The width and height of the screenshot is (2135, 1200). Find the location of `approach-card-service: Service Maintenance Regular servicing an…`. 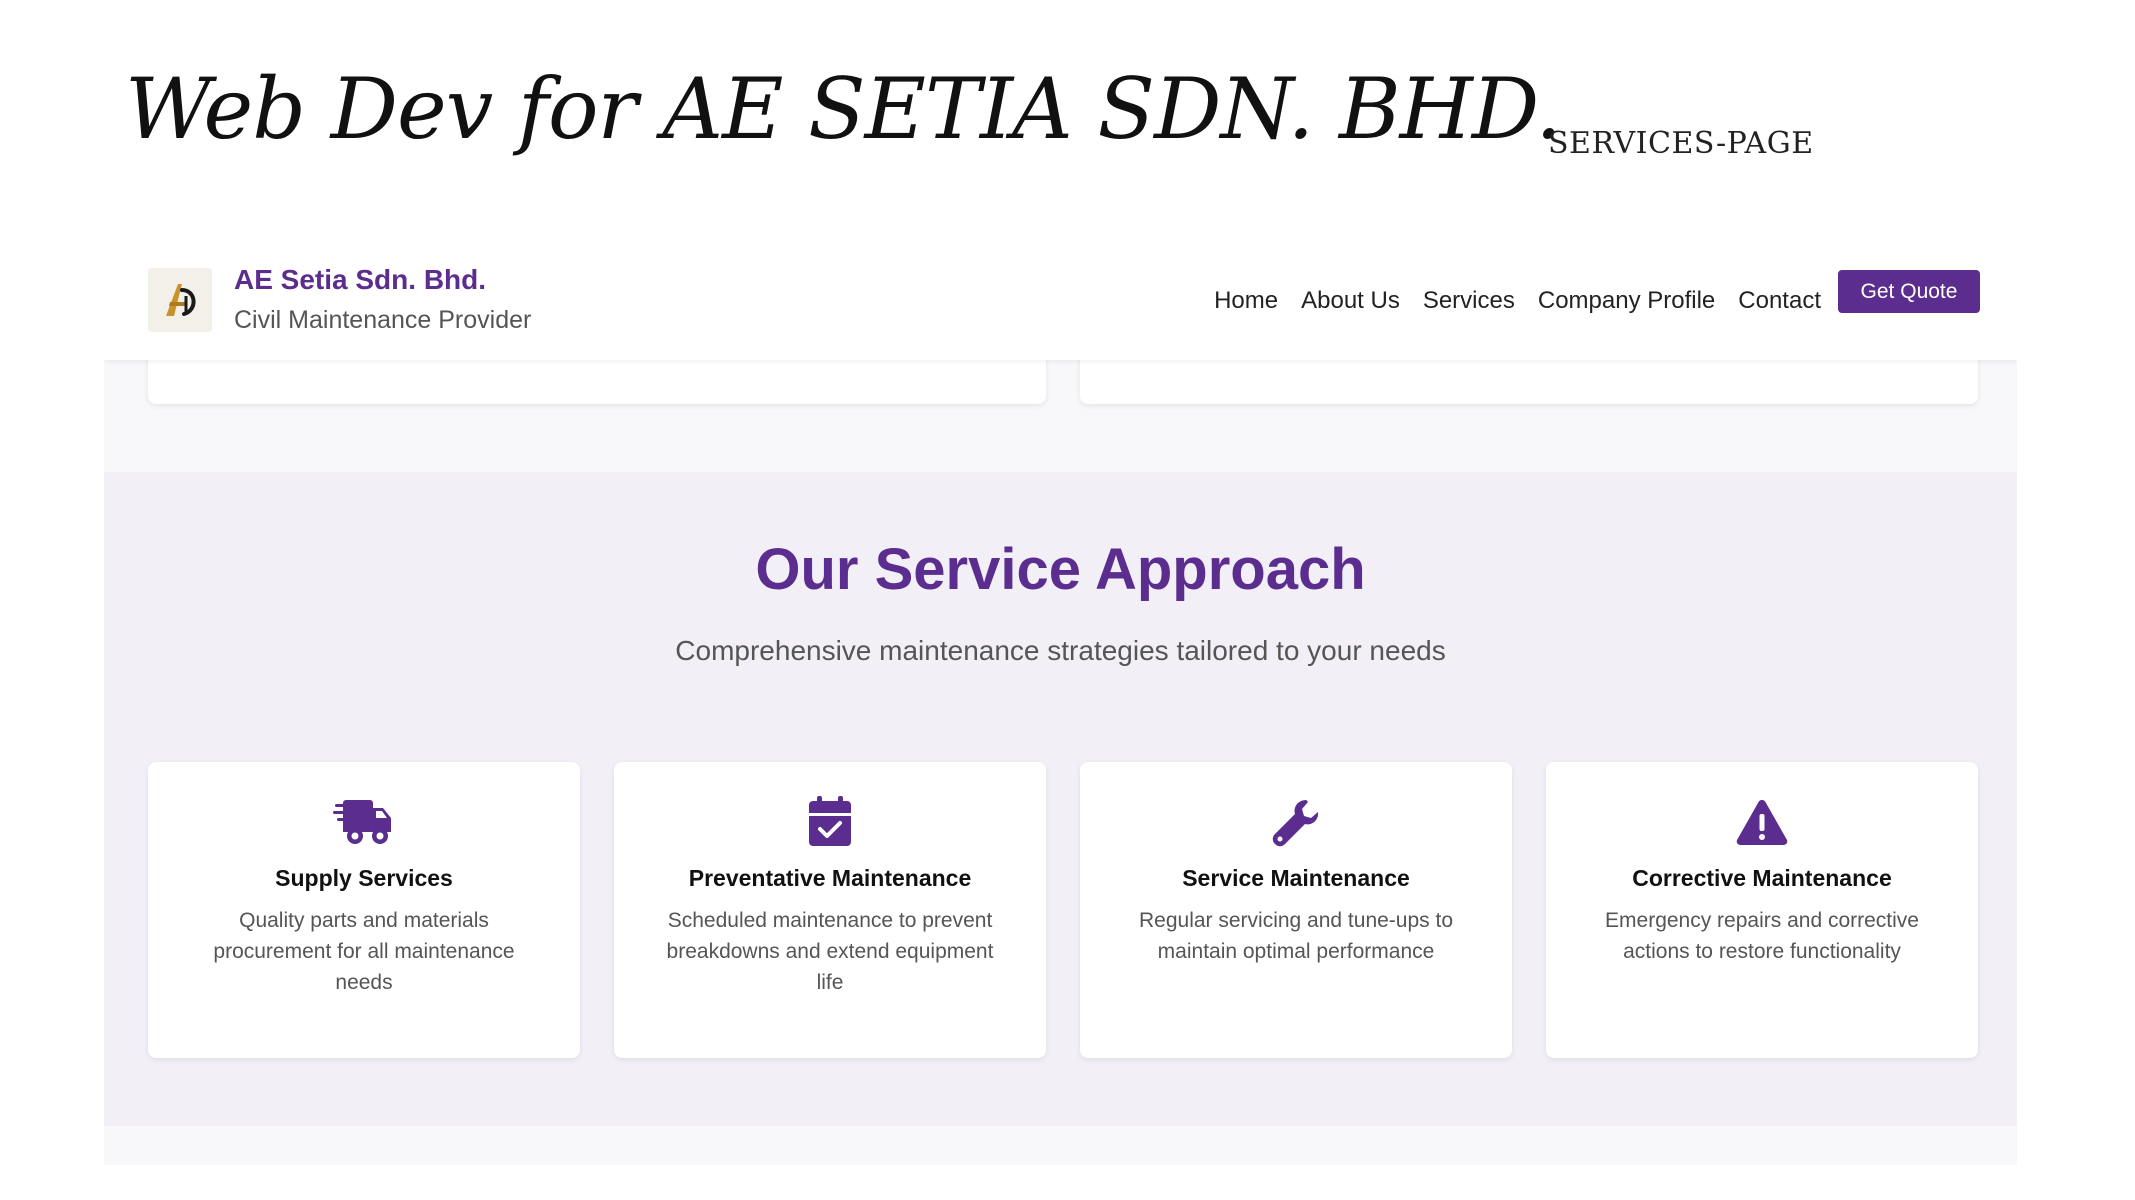

approach-card-service: Service Maintenance Regular servicing an… is located at coordinates (1296, 910).